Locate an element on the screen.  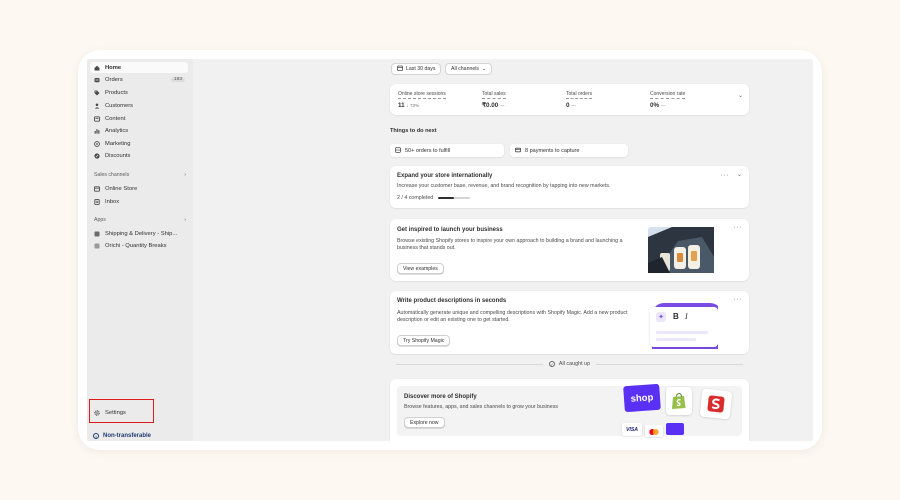
editor-text-line is located at coordinates (676, 339).